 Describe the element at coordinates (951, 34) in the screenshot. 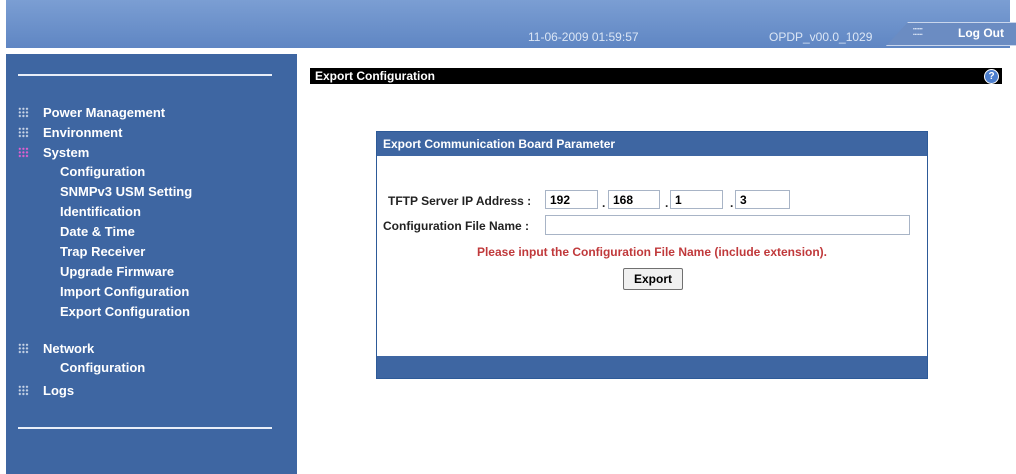

I see `logout-button: :::::: Log Out` at that location.